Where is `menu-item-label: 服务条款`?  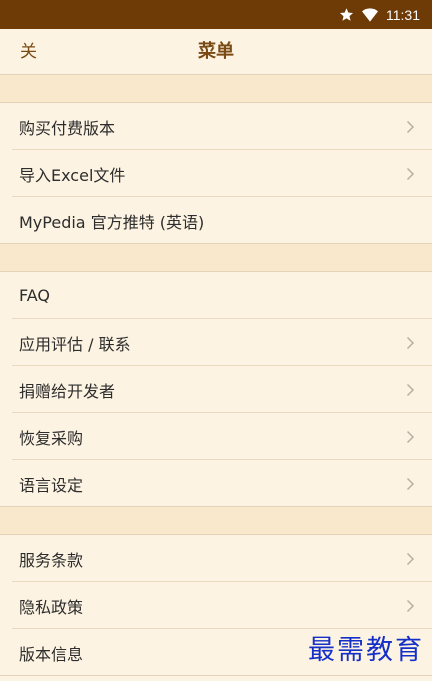 menu-item-label: 服务条款 is located at coordinates (51, 560).